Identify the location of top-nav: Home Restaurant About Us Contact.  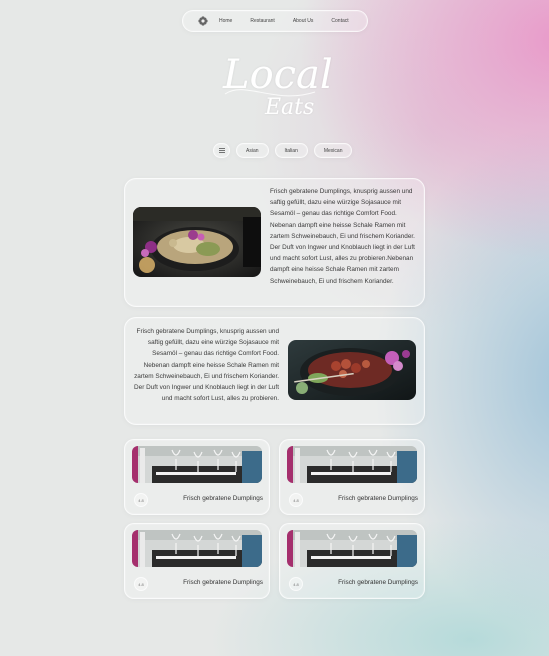
(275, 21).